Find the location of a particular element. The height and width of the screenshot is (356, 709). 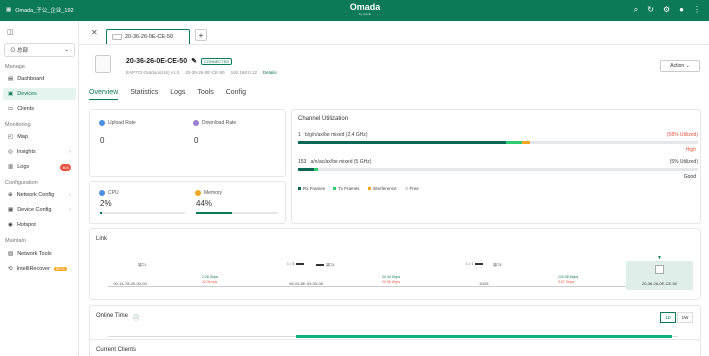

chevron-down-icon: ⌄ is located at coordinates (66, 50).